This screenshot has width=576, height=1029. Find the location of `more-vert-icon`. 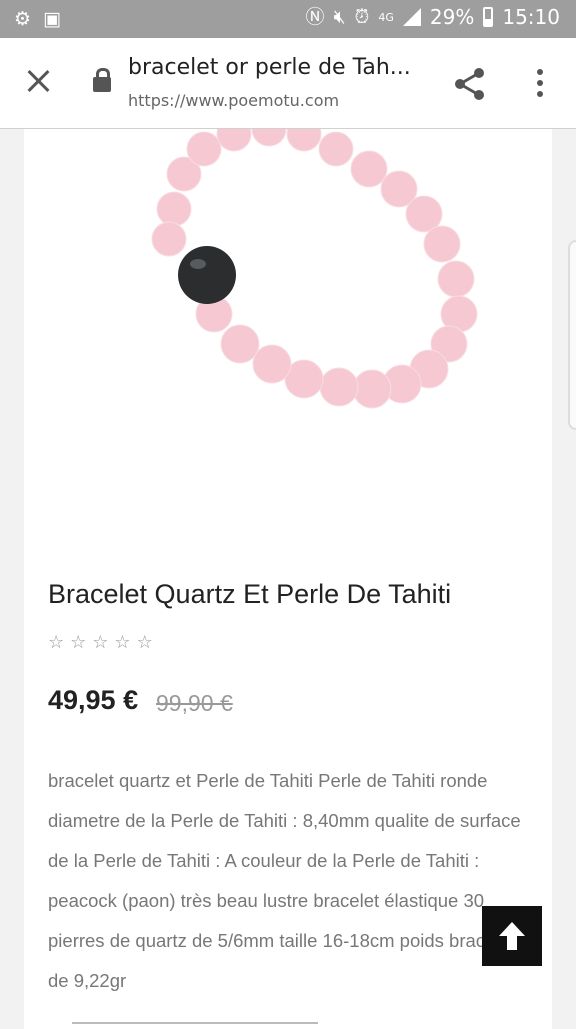

more-vert-icon is located at coordinates (540, 84).